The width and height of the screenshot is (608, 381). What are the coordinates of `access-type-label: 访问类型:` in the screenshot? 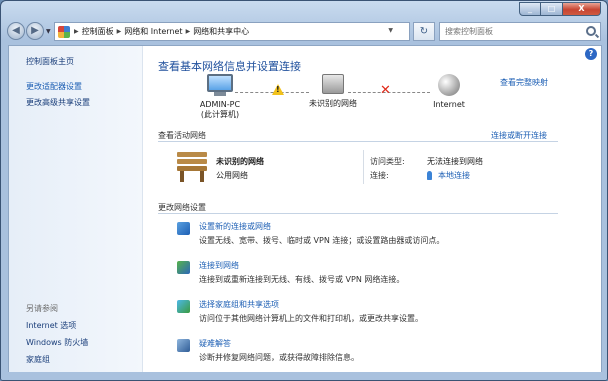 It's located at (387, 161).